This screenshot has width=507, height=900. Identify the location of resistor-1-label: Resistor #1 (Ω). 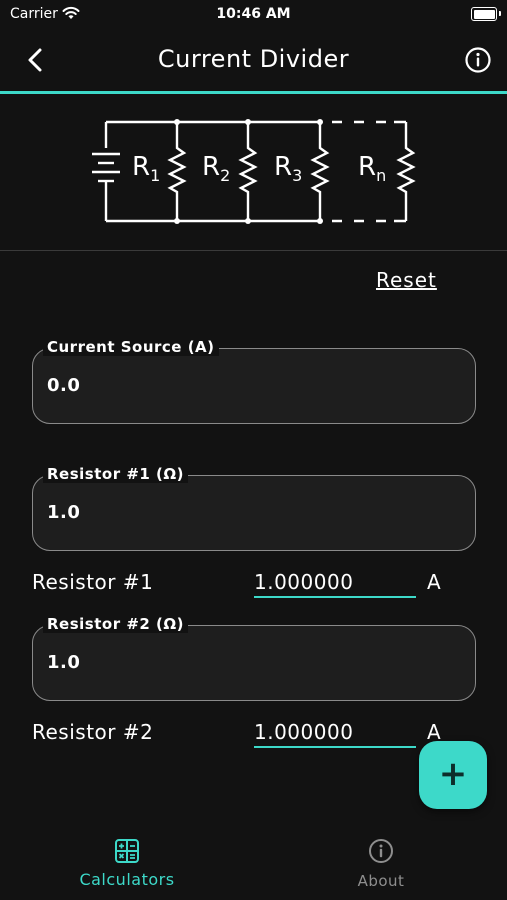
(116, 474).